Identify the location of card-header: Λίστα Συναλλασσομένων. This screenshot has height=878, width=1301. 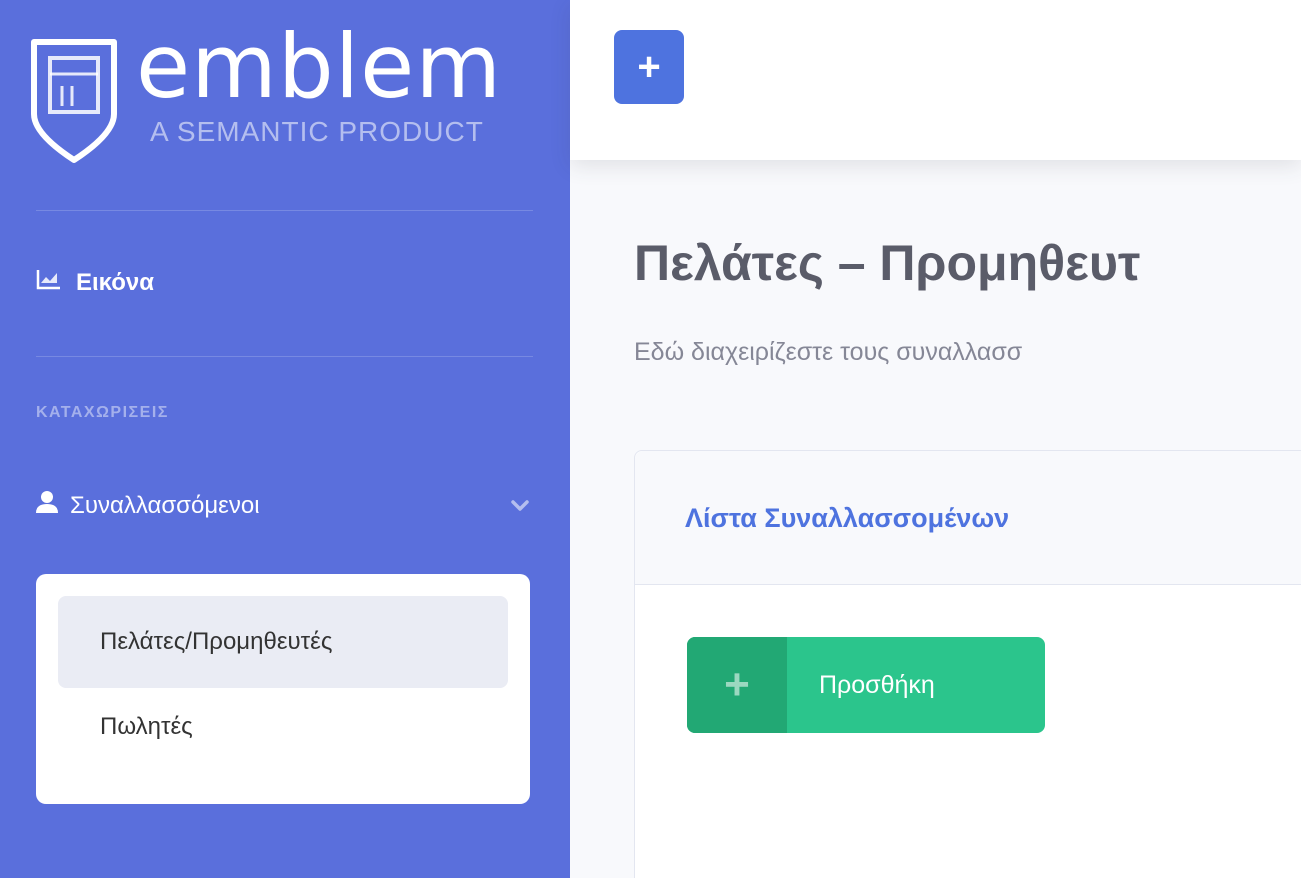
(968, 518).